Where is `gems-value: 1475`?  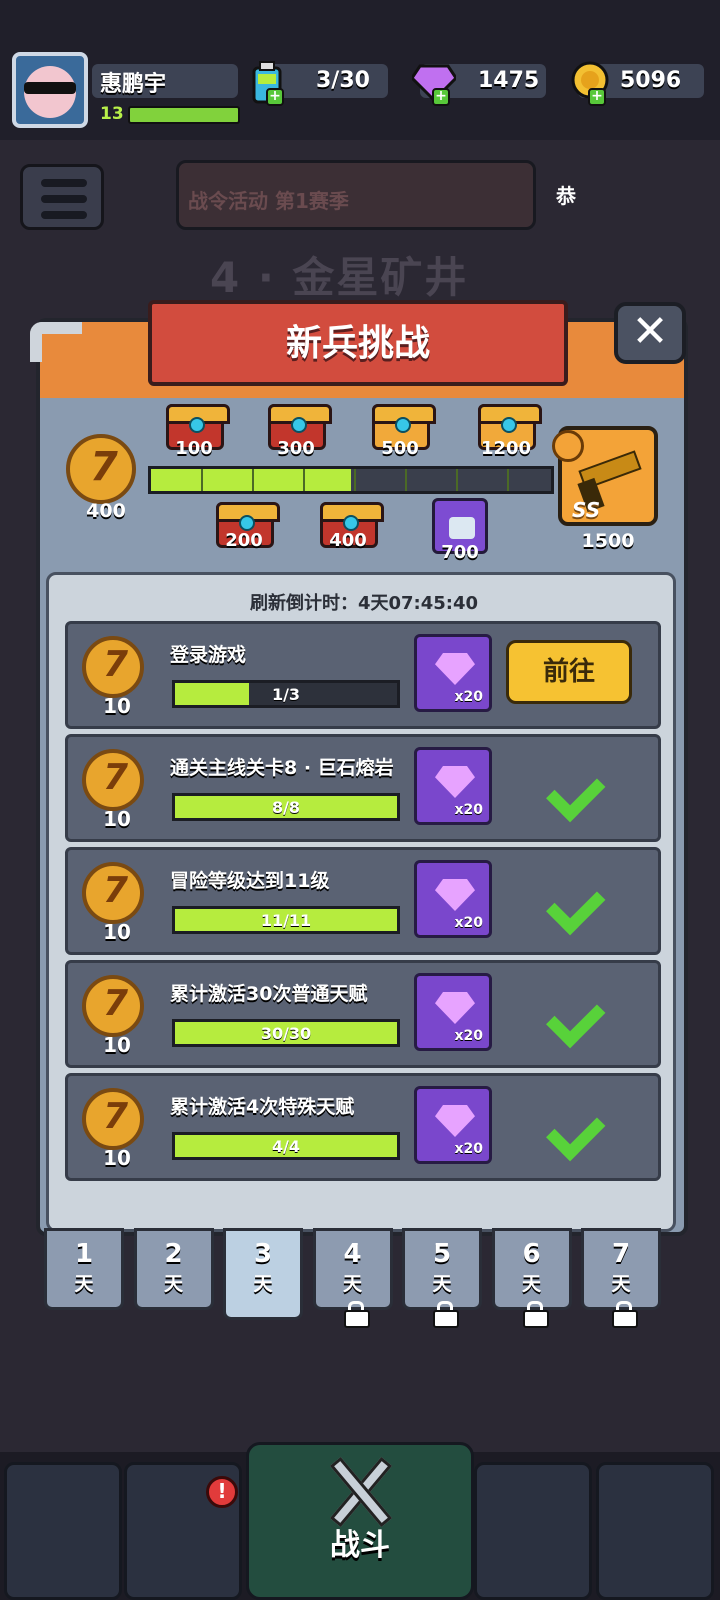 gems-value: 1475 is located at coordinates (509, 80).